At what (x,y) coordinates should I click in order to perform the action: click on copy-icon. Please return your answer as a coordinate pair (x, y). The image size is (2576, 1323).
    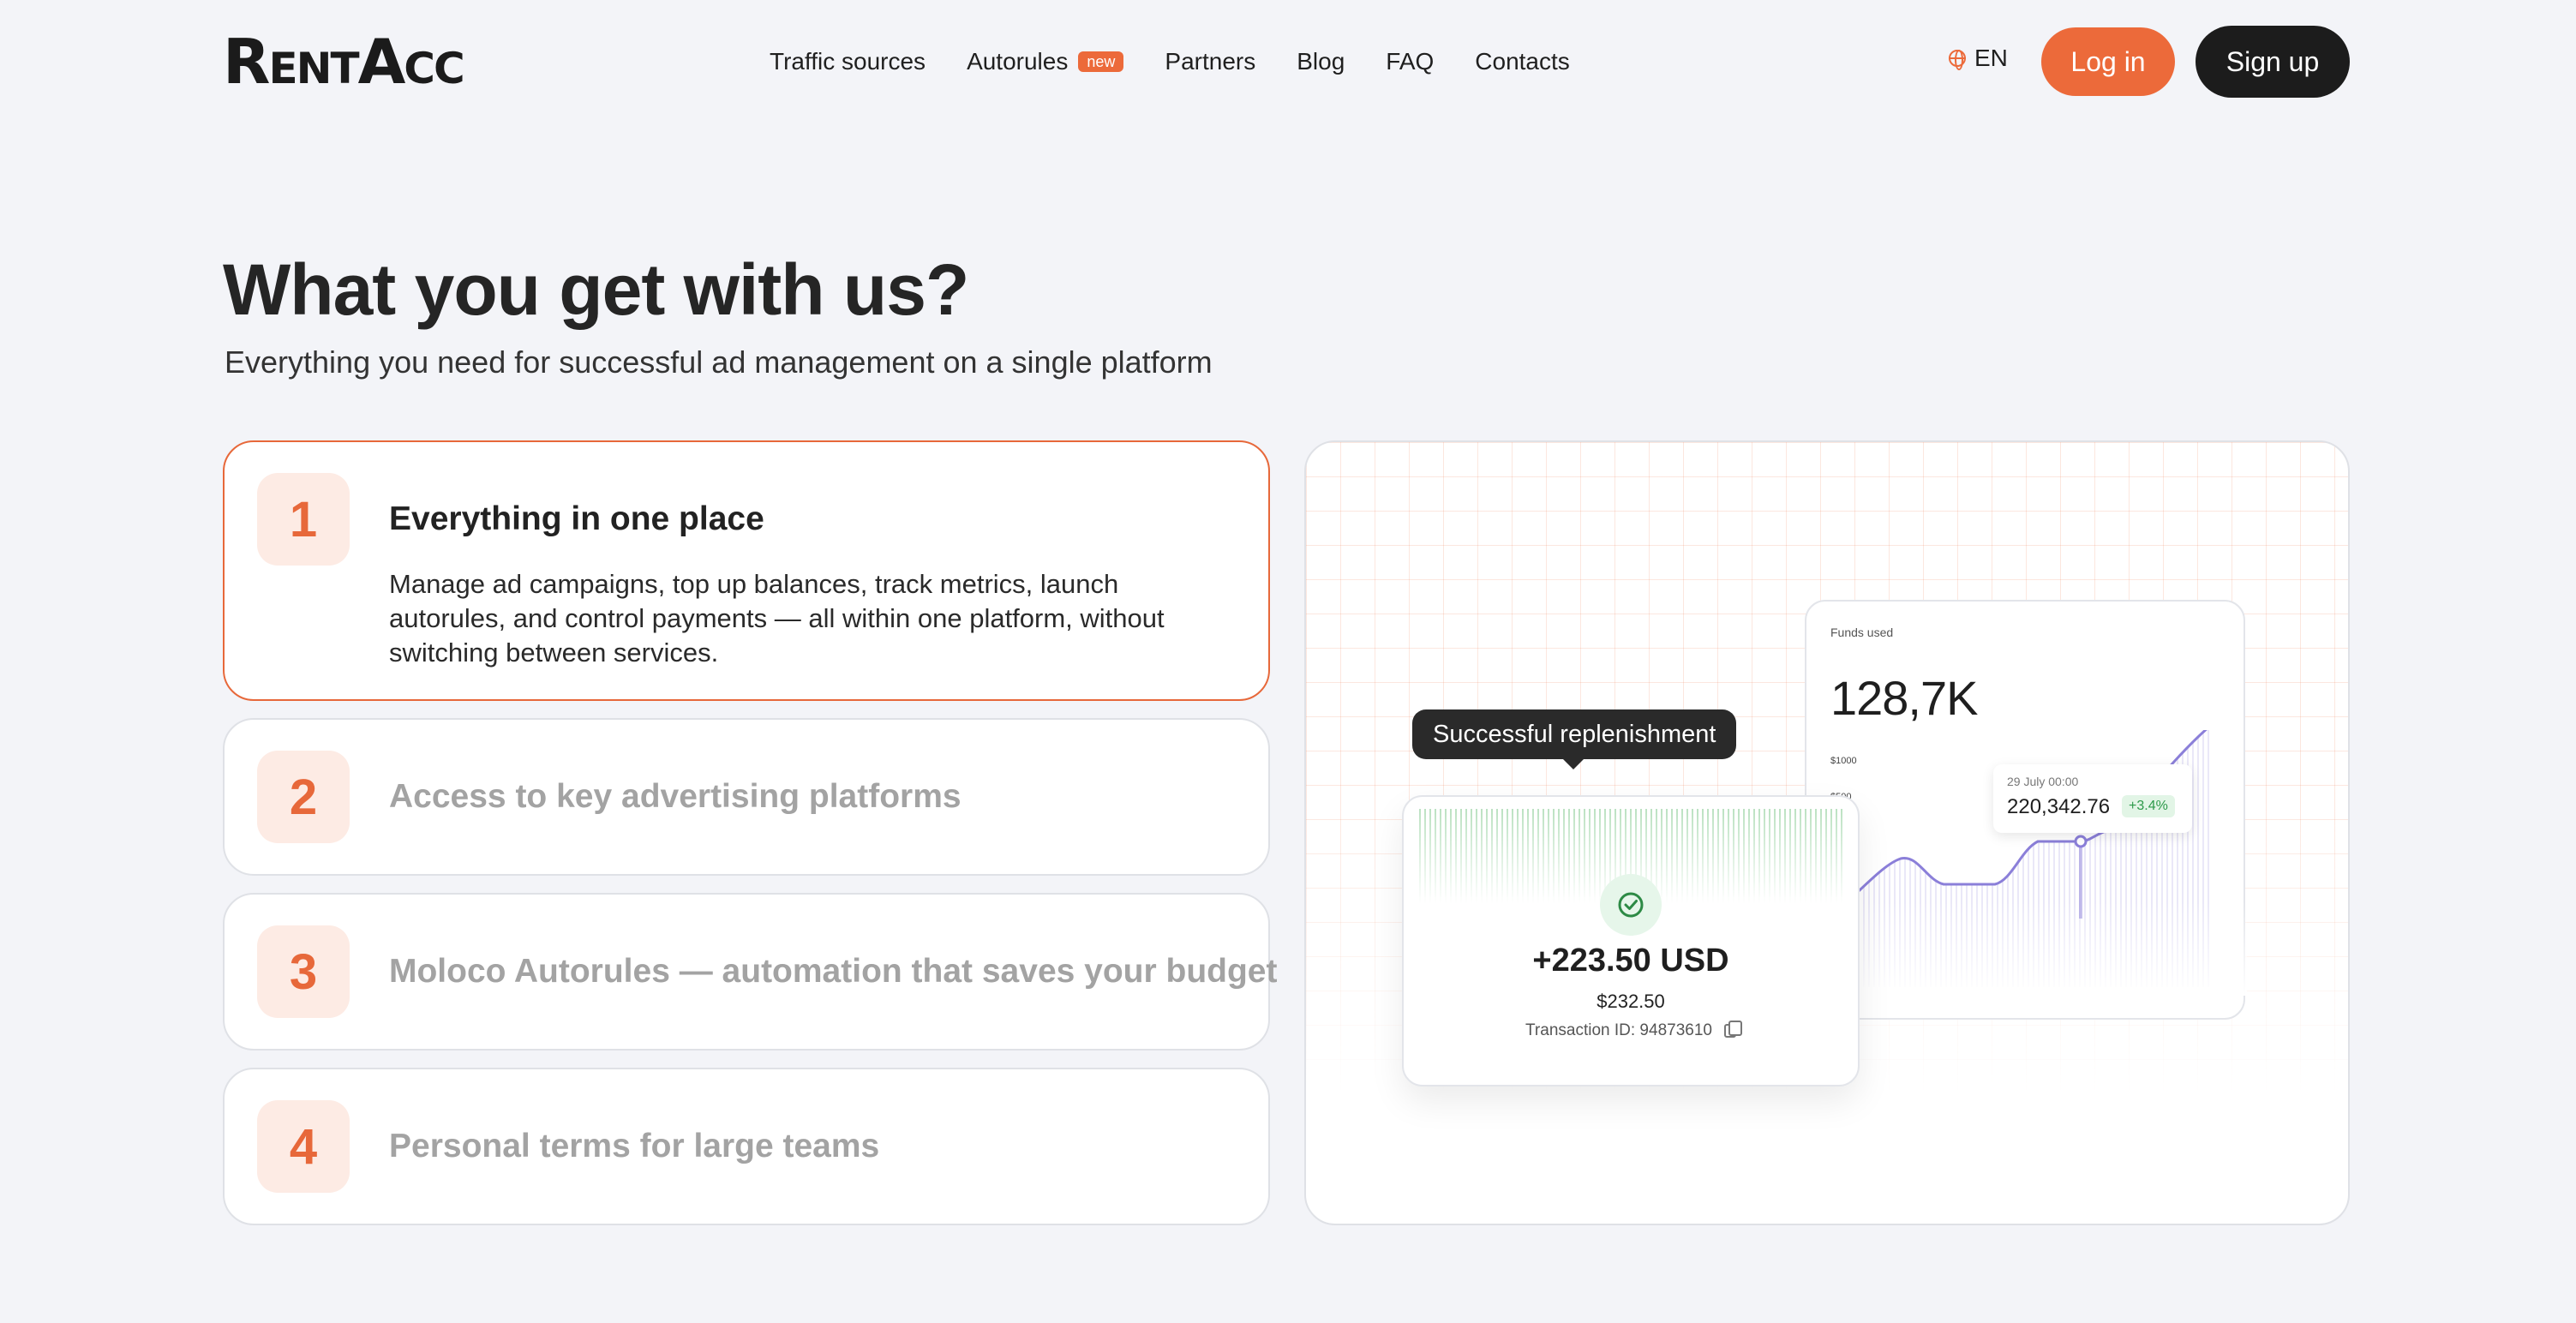
    Looking at the image, I should click on (1732, 1029).